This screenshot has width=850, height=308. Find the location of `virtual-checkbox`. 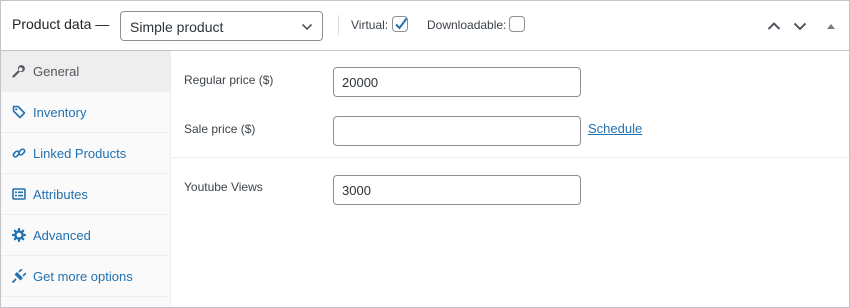

virtual-checkbox is located at coordinates (400, 24).